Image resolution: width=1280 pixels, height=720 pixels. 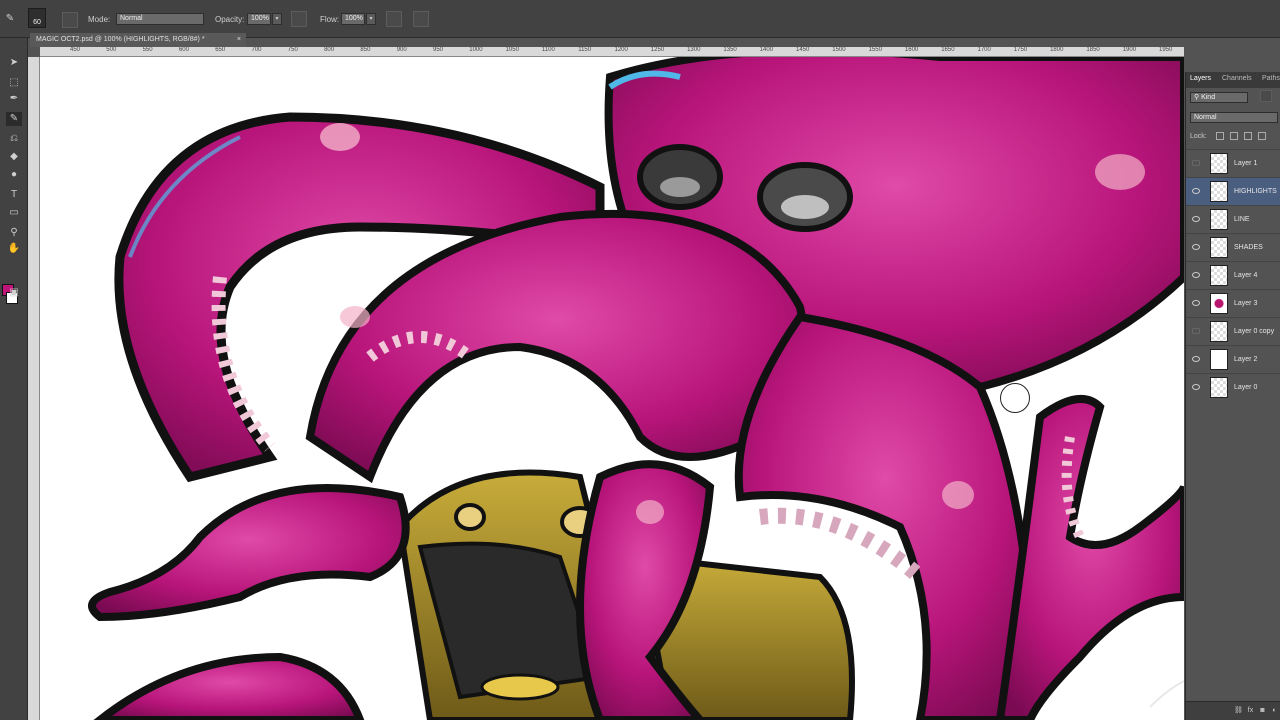 What do you see at coordinates (14, 233) in the screenshot?
I see `zoom-tool-icon: ⚲` at bounding box center [14, 233].